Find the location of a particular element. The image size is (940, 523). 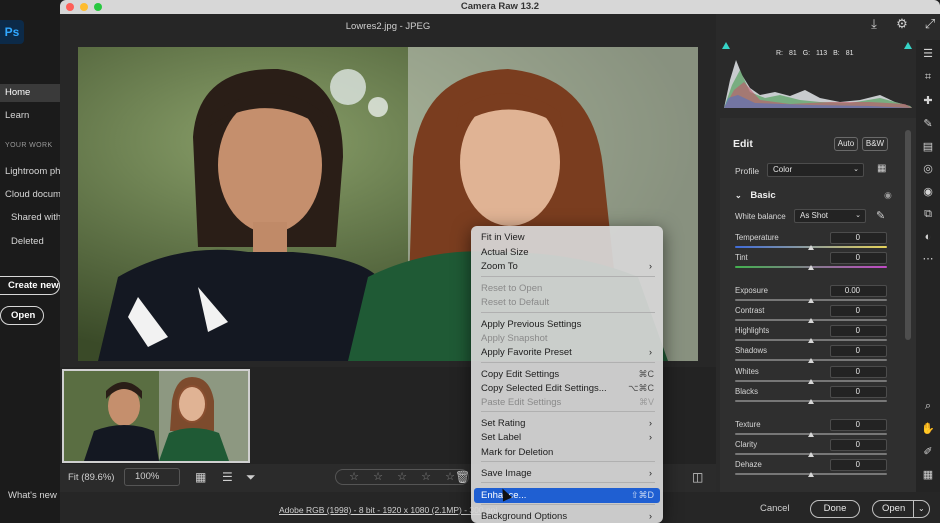

menu-item-save-image: Save Image › is located at coordinates (567, 473).